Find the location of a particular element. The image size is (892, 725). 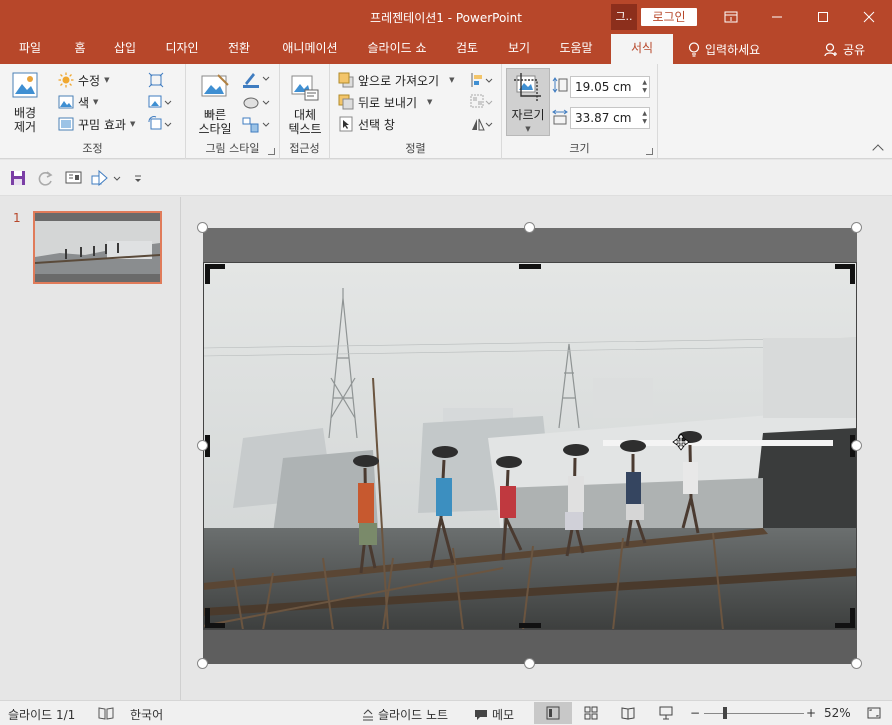

zoom-slider is located at coordinates (754, 713).